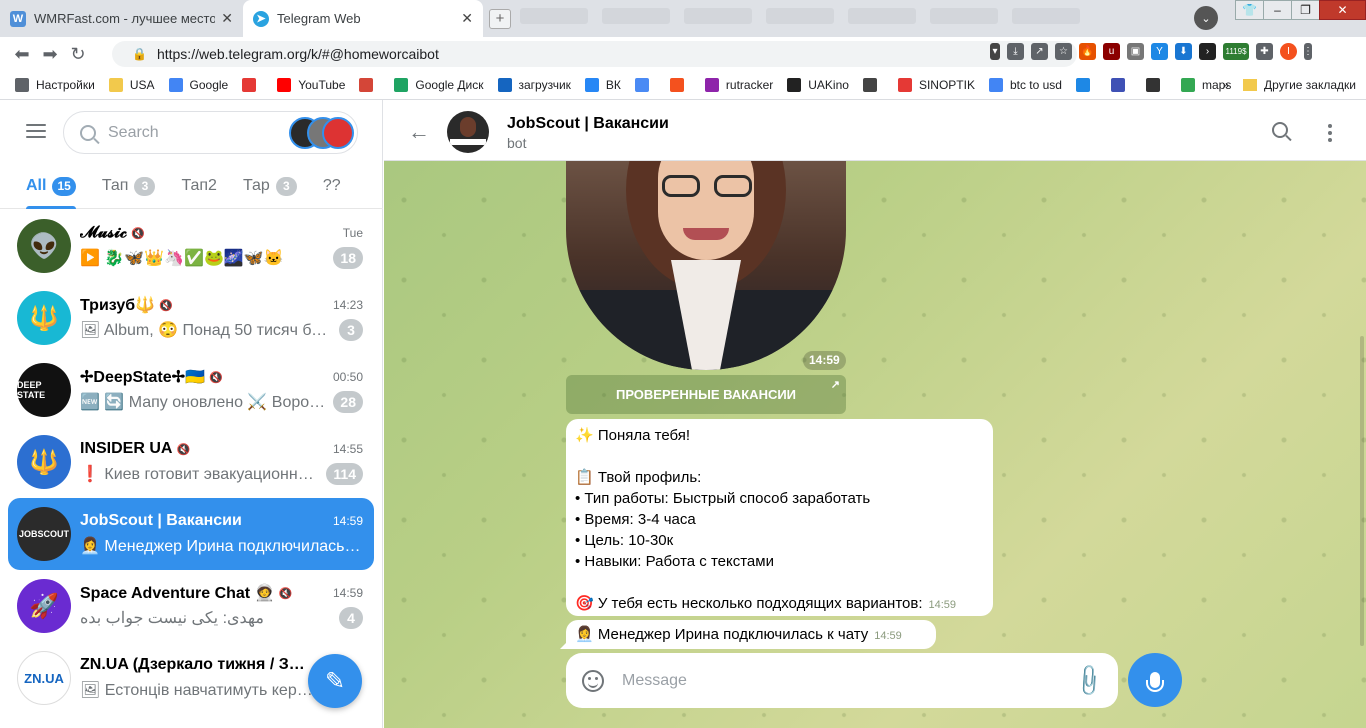 This screenshot has height=728, width=1366. What do you see at coordinates (121, 18) in the screenshot?
I see `browser-tab-wmrfast: W WMRFast.com - лучшее место для ✕` at bounding box center [121, 18].